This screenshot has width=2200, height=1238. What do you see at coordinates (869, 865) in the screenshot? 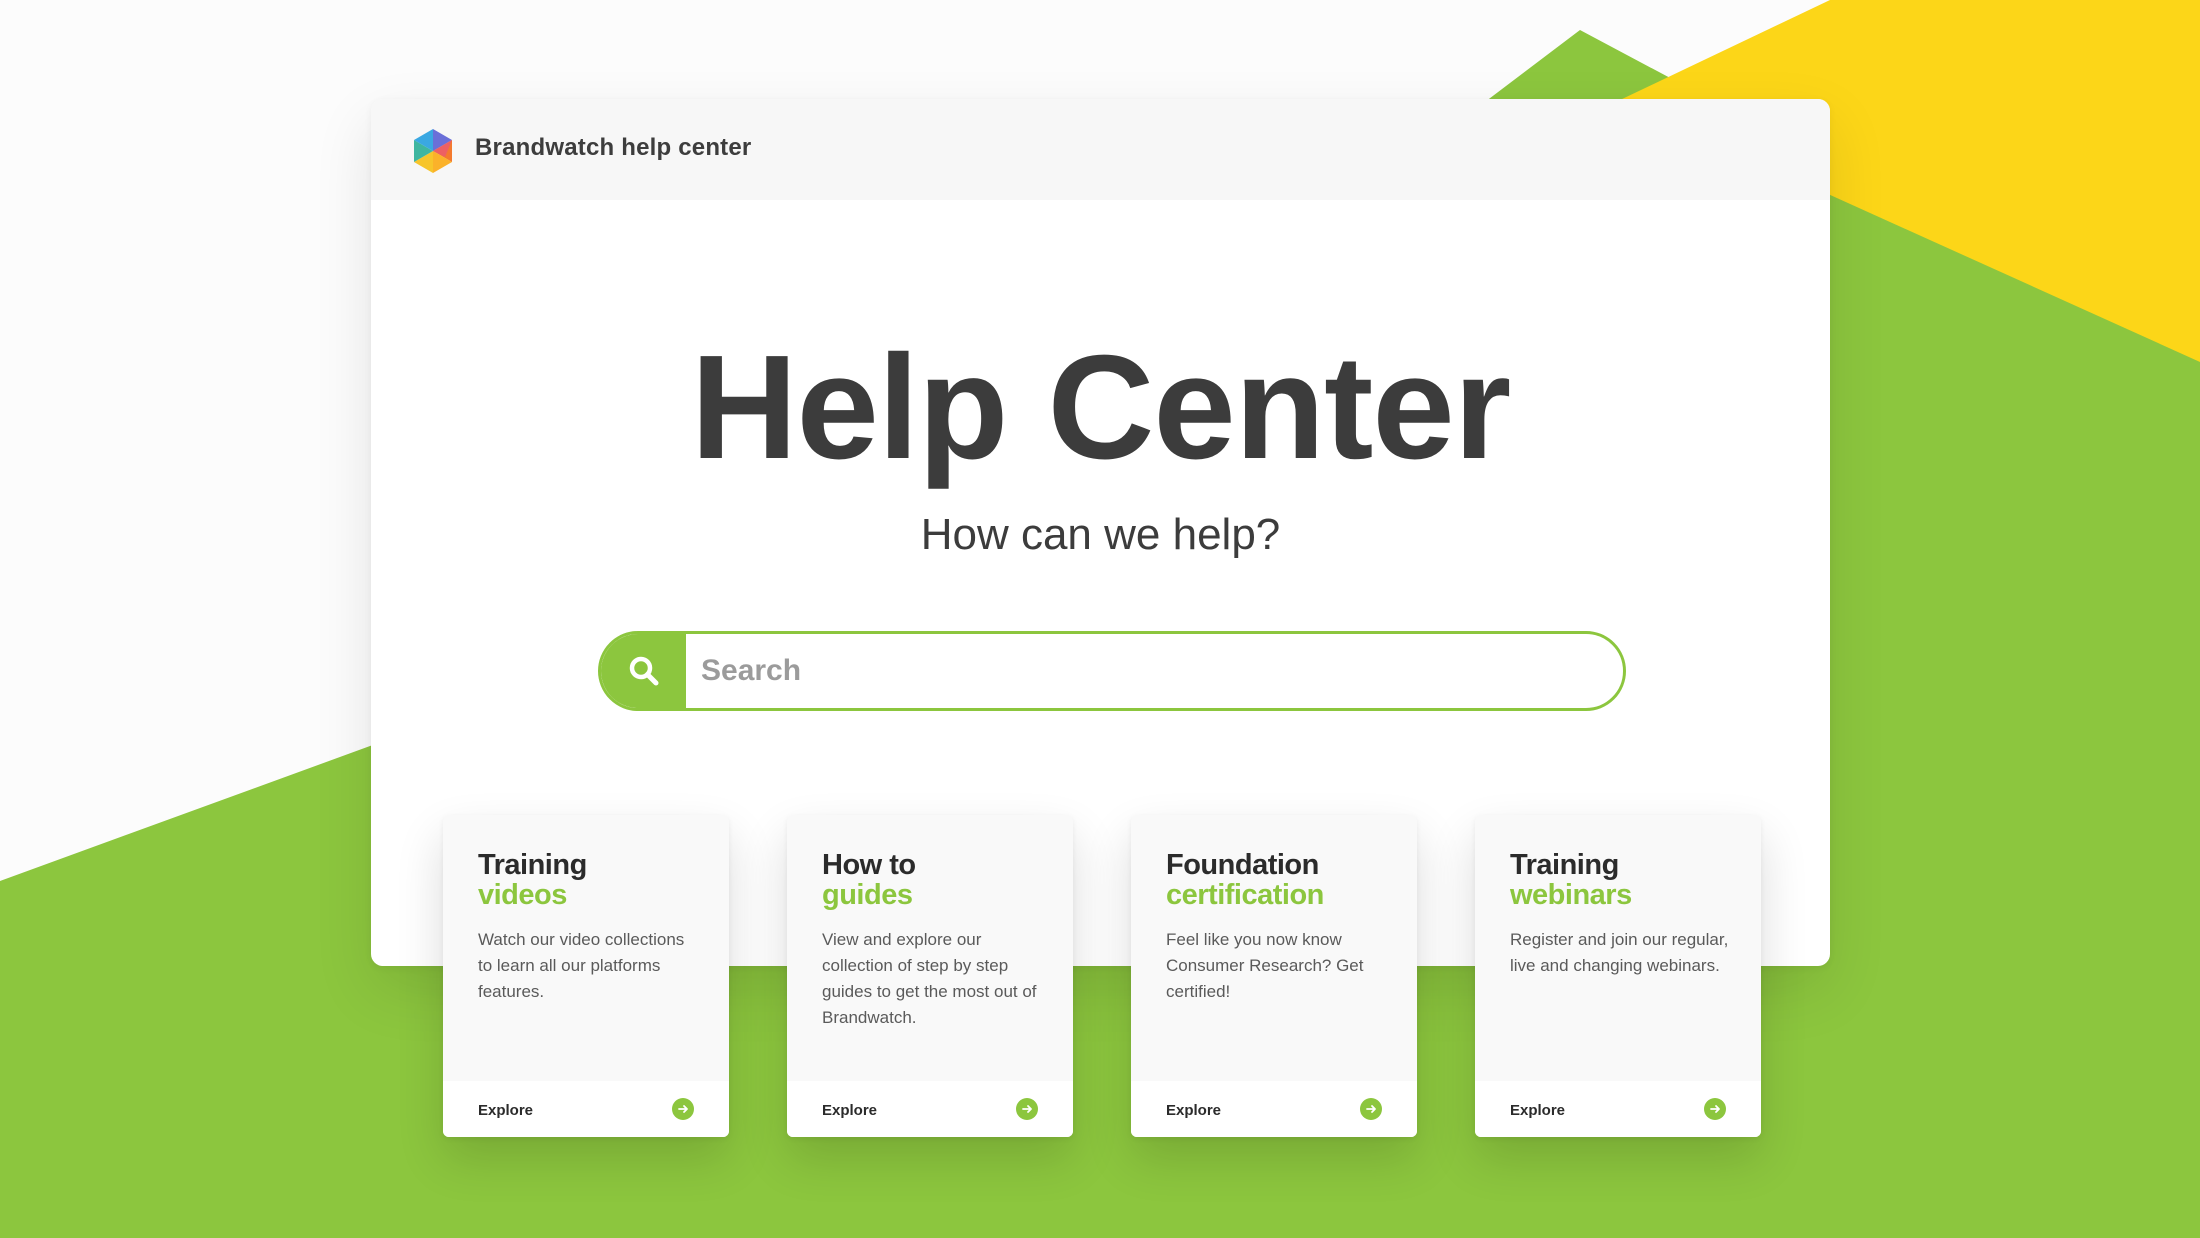
I see `card-title-line1: How to` at bounding box center [869, 865].